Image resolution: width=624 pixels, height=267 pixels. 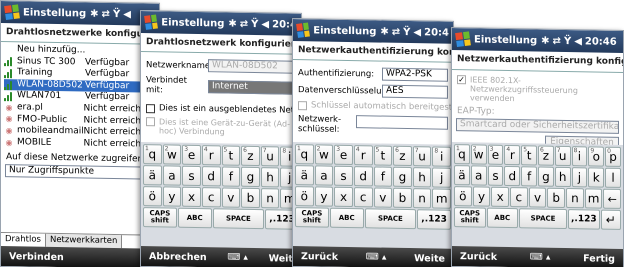 What do you see at coordinates (302, 105) in the screenshot?
I see `auto-key-checkbox` at bounding box center [302, 105].